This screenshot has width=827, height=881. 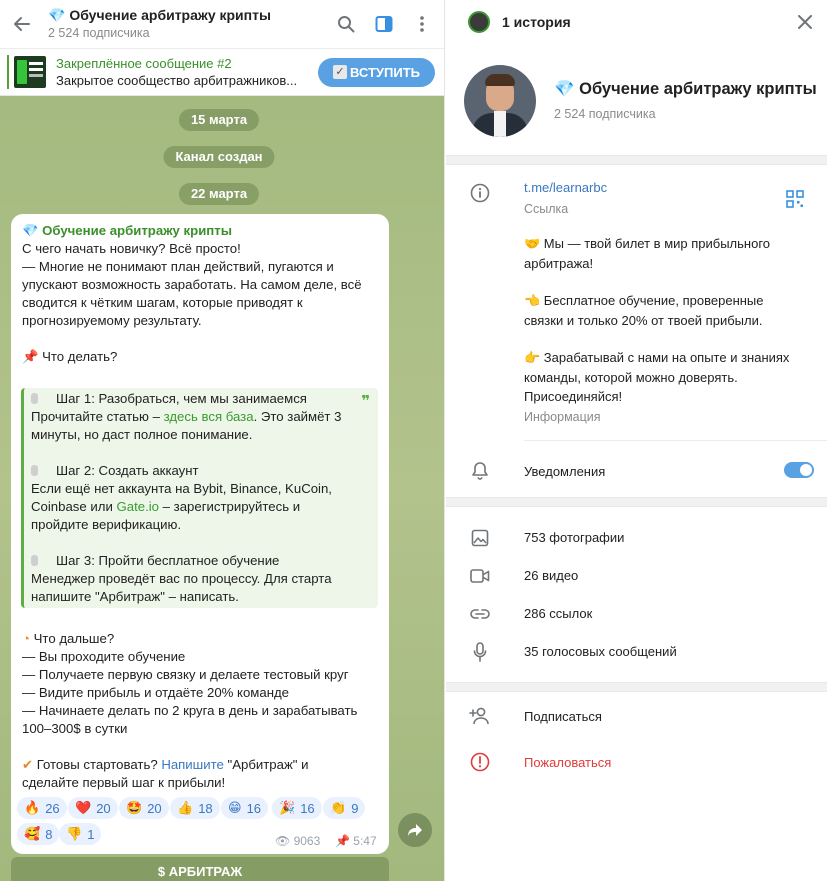 I want to click on arrow-left-icon, so click(x=22, y=24).